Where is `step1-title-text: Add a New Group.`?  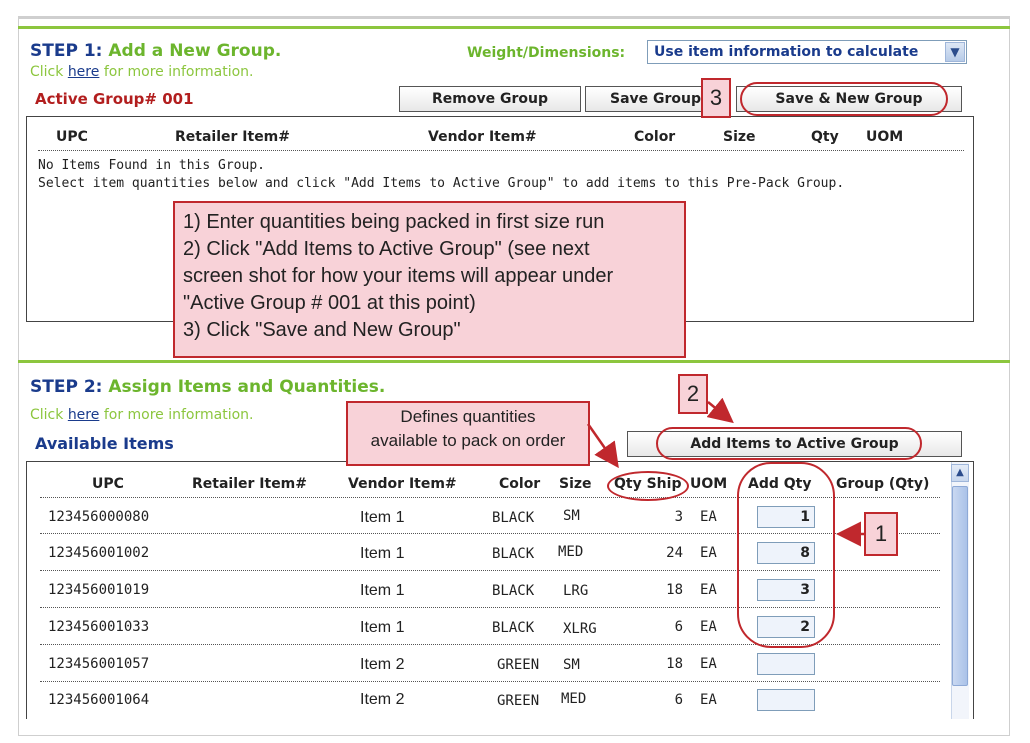 step1-title-text: Add a New Group. is located at coordinates (195, 51).